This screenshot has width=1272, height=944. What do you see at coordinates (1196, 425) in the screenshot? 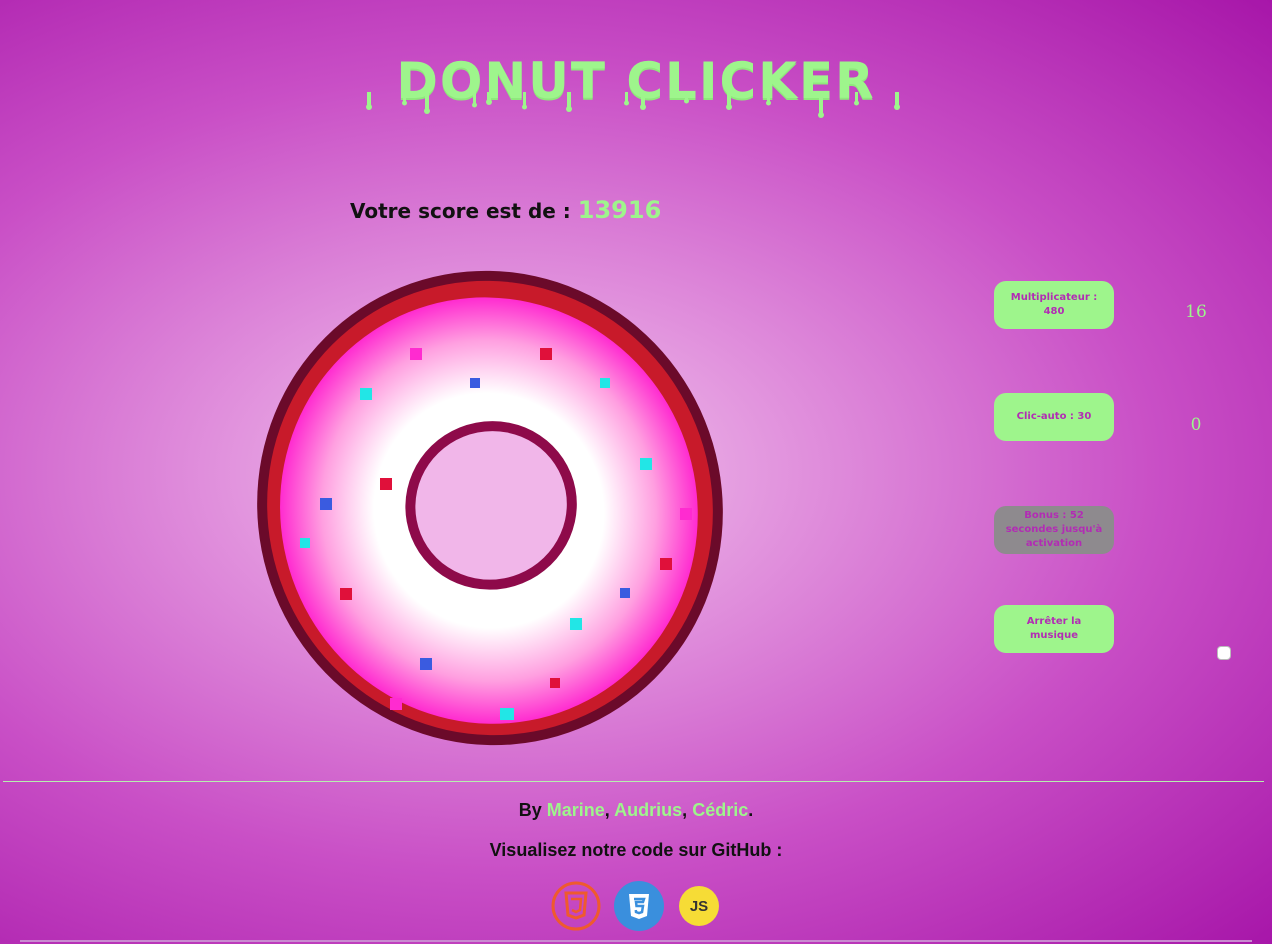
I see `autoclick-count: 0` at bounding box center [1196, 425].